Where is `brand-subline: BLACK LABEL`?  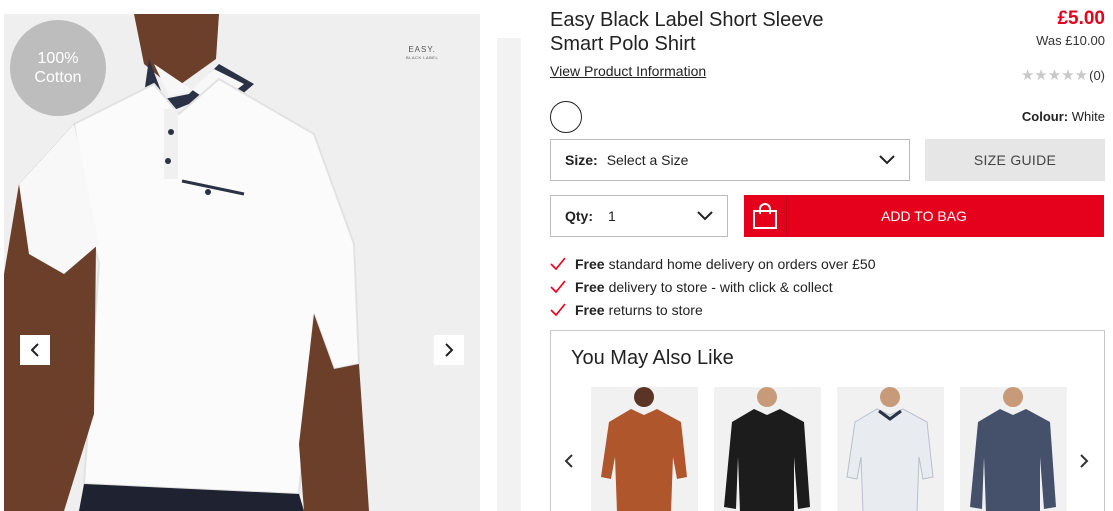 brand-subline: BLACK LABEL is located at coordinates (422, 57).